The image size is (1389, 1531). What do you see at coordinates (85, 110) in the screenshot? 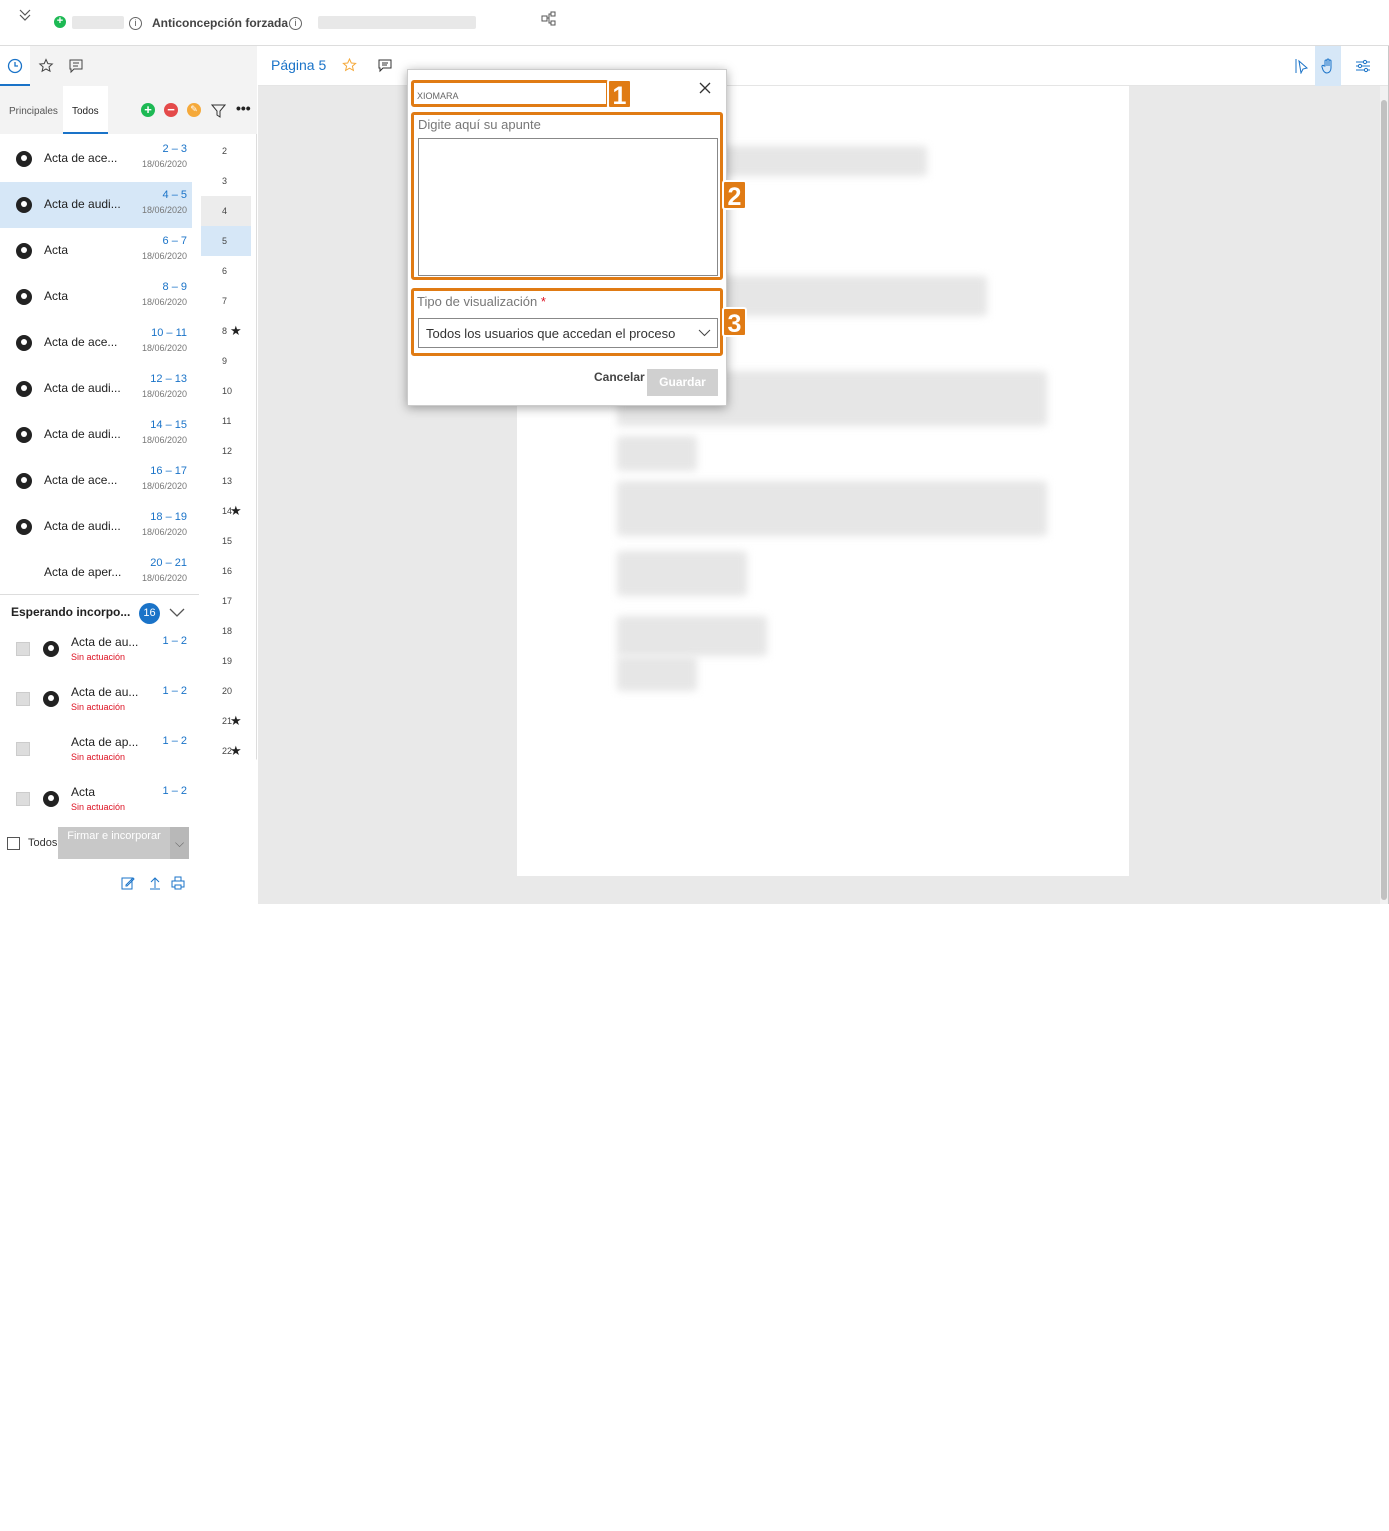
I see `tab-todos: Todos` at bounding box center [85, 110].